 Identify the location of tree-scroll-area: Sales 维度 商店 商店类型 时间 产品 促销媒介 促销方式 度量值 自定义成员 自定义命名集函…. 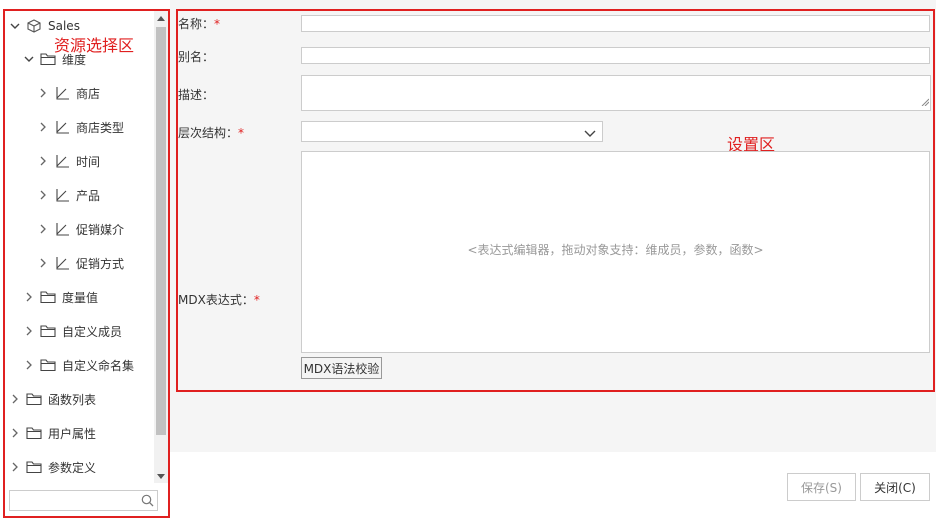
(79, 247).